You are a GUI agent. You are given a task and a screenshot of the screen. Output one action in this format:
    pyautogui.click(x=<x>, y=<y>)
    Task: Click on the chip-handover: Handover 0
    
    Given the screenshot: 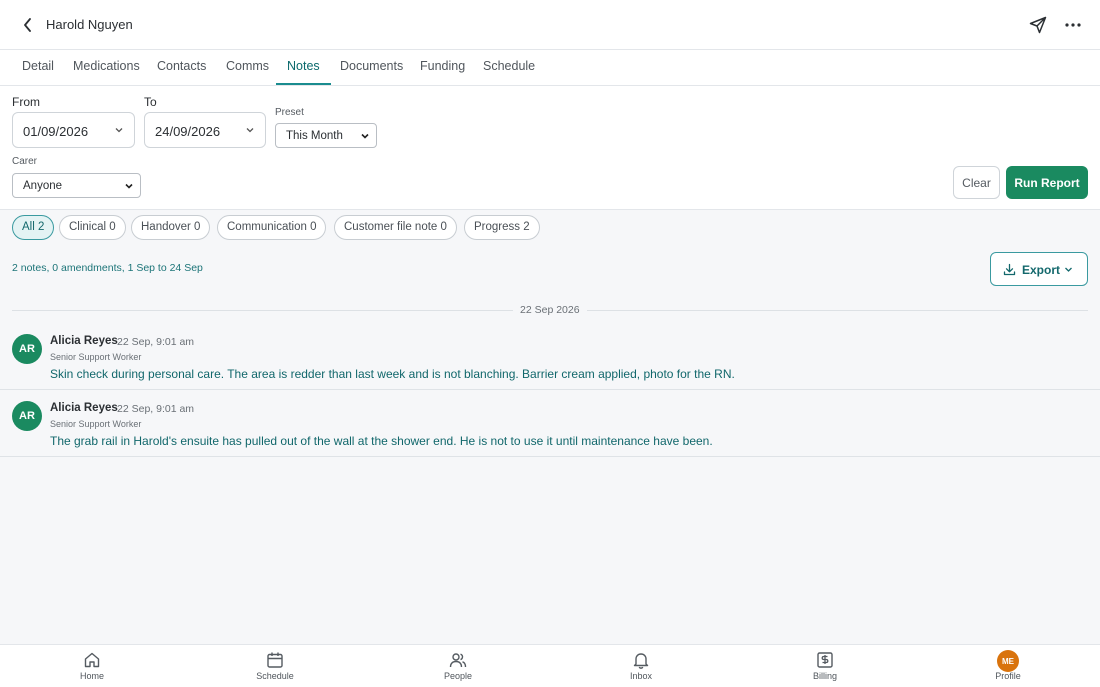 What is the action you would take?
    pyautogui.click(x=171, y=227)
    